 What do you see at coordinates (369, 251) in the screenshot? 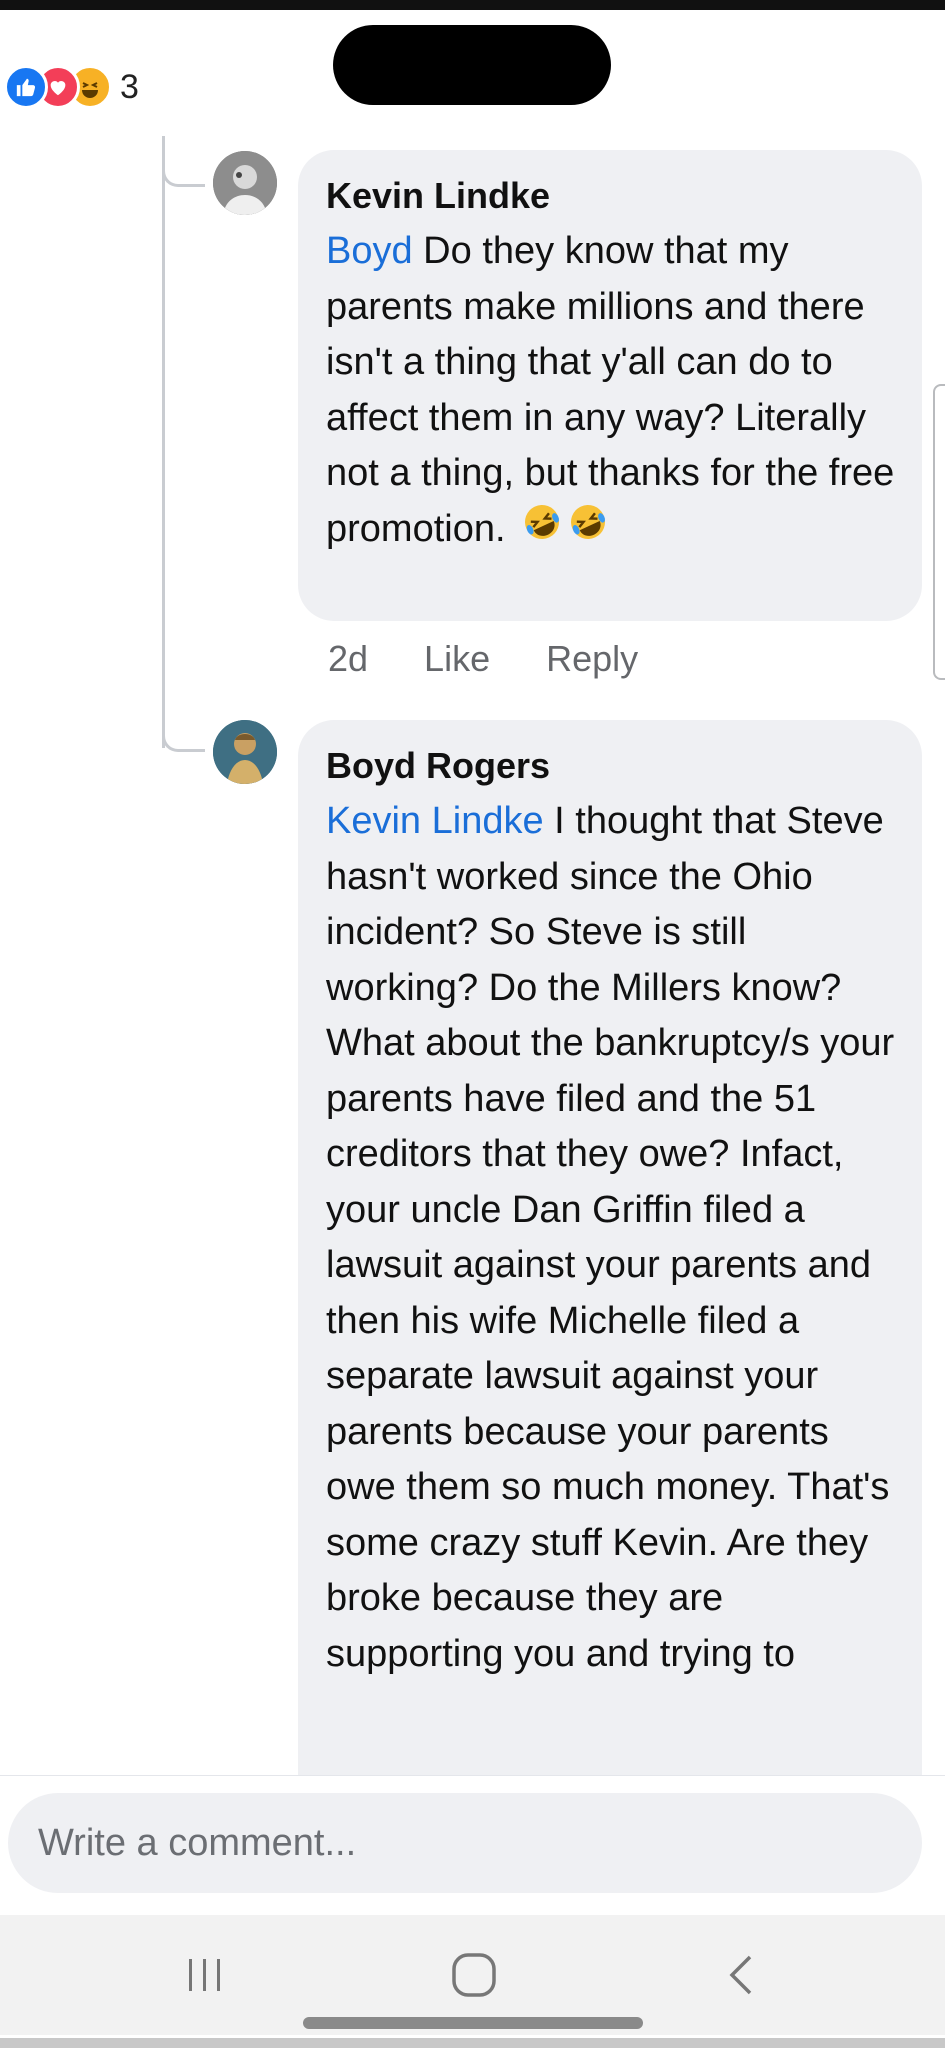
I see `mention-link: Boyd` at bounding box center [369, 251].